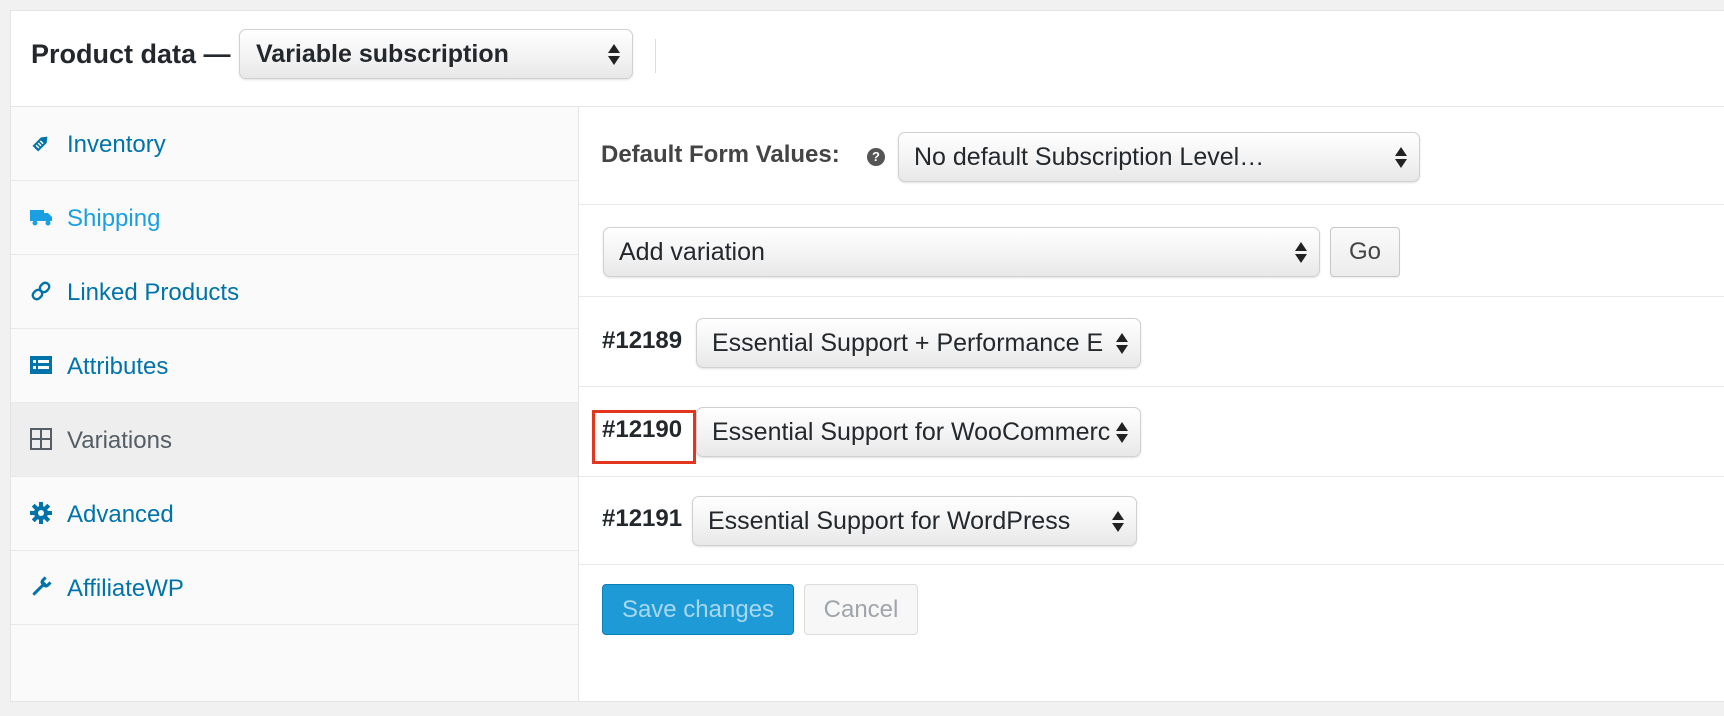  What do you see at coordinates (41, 291) in the screenshot?
I see `link-icon` at bounding box center [41, 291].